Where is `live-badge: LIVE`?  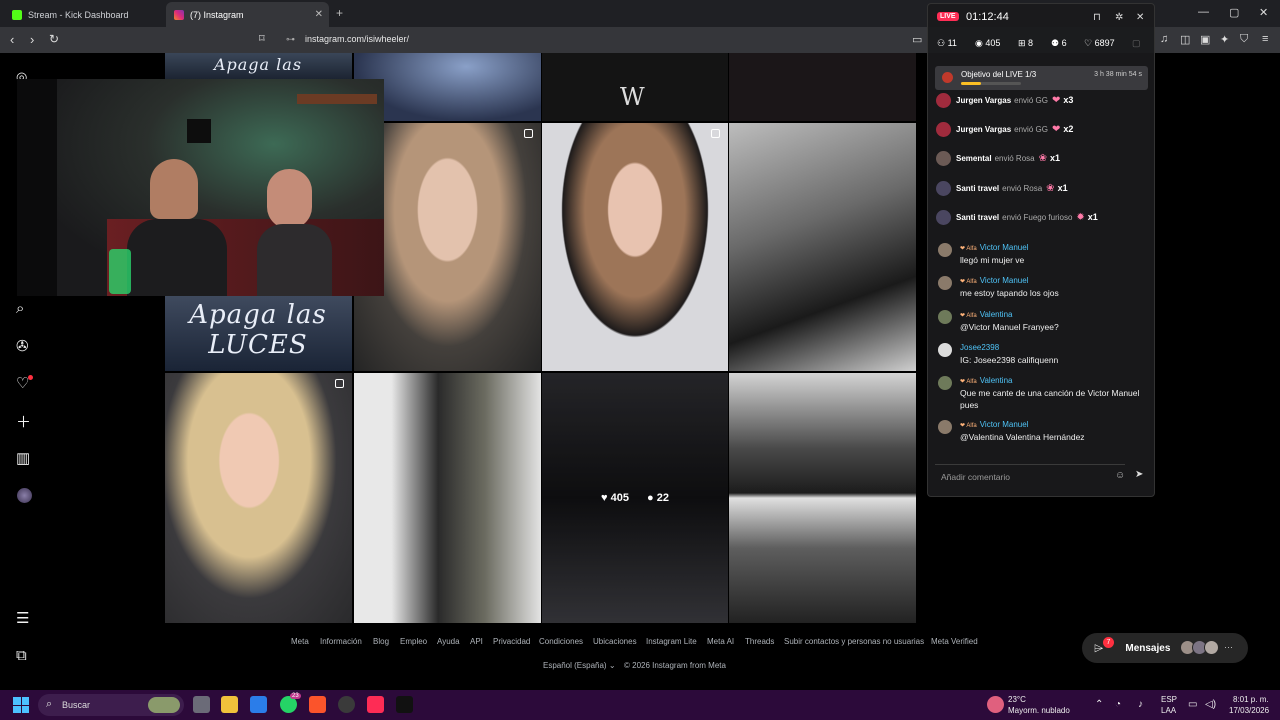
live-badge: LIVE is located at coordinates (948, 16).